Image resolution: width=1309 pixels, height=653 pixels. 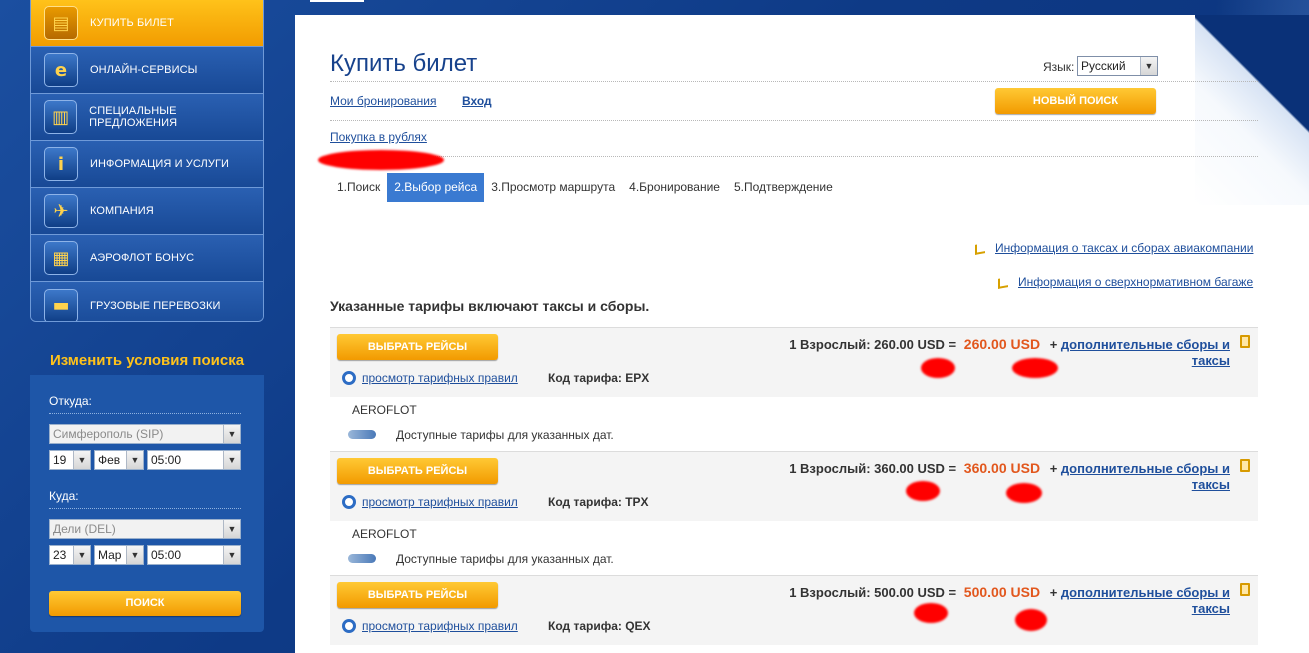 I want to click on cargo-icon: ▬, so click(x=61, y=304).